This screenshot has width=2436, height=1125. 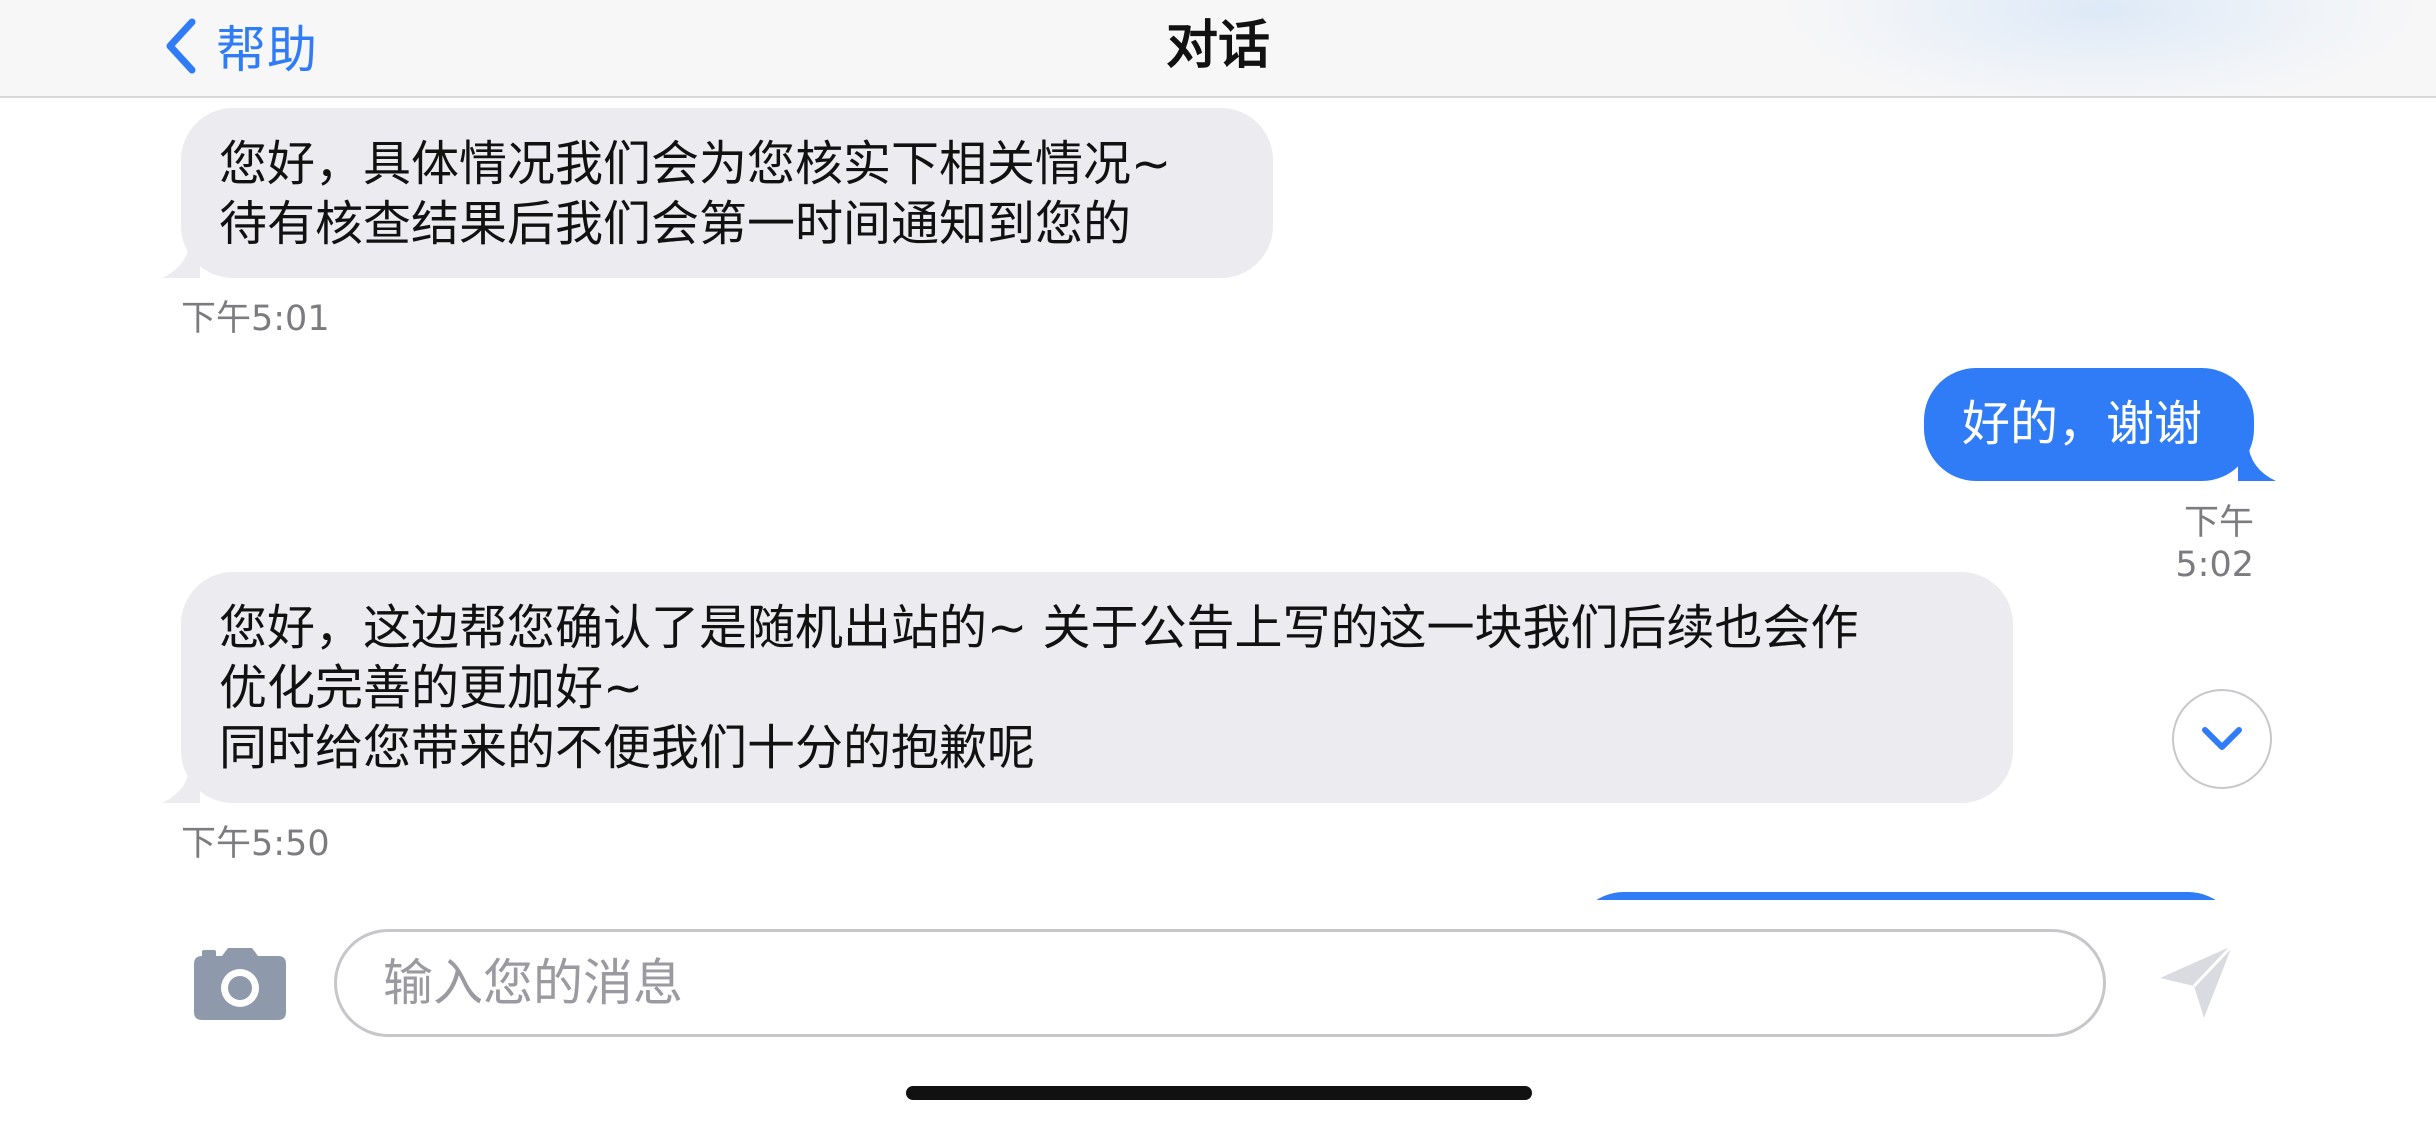 I want to click on message-text: 您好，这边帮您确认了是随机出站的~ 关于公告上写的这一块我们后续也会作, so click(x=1039, y=628).